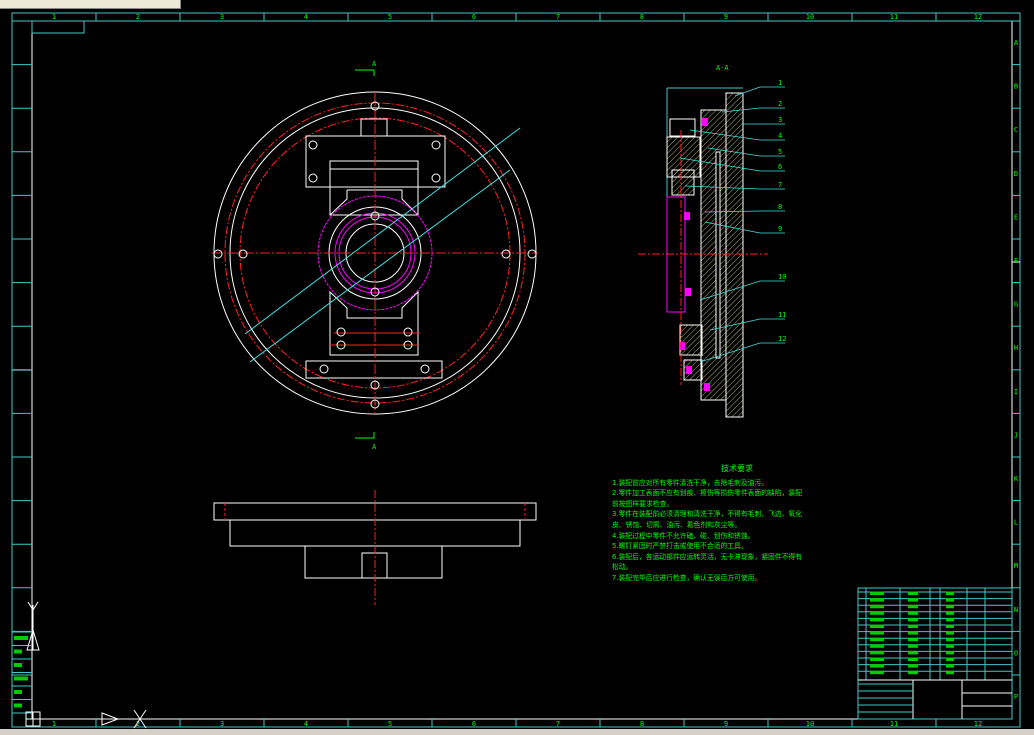  What do you see at coordinates (1016, 174) in the screenshot?
I see `row-letter: D` at bounding box center [1016, 174].